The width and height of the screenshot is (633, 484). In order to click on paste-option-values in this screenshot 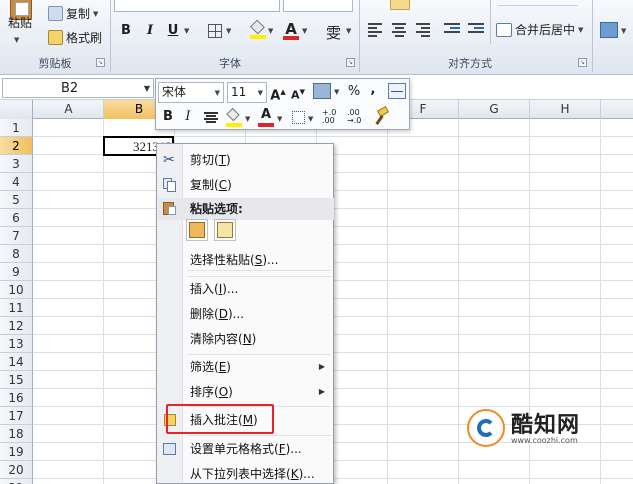, I will do `click(225, 230)`.